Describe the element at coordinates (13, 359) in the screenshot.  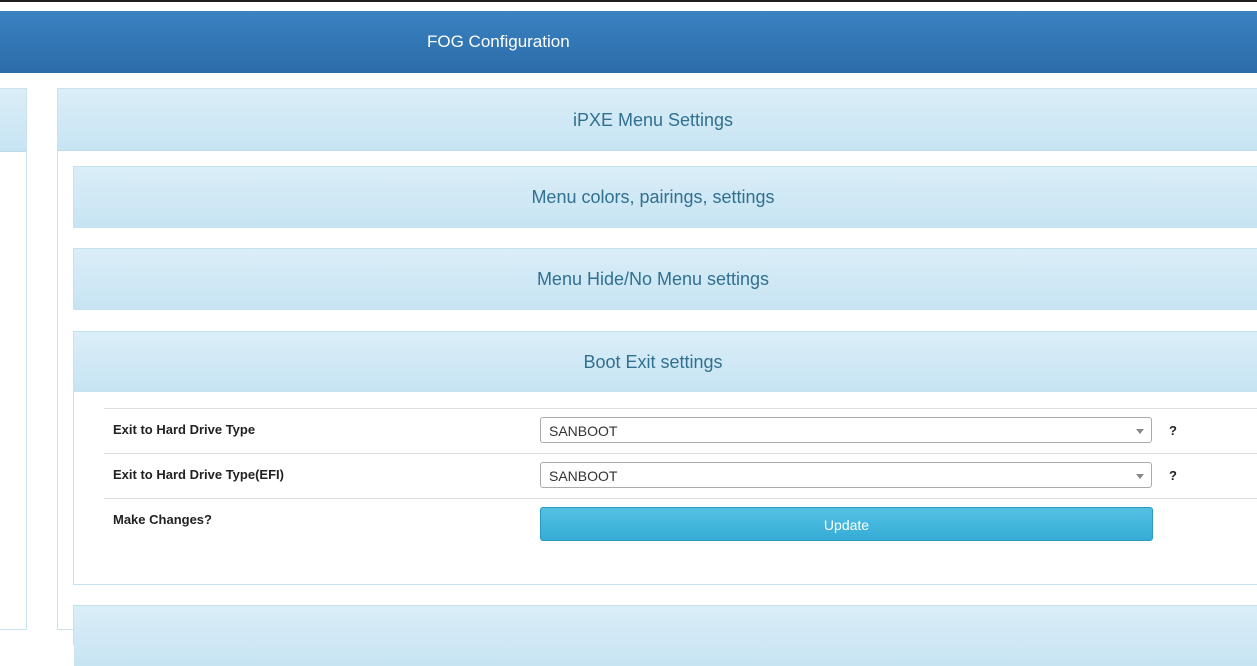
I see `left-side-panel` at that location.